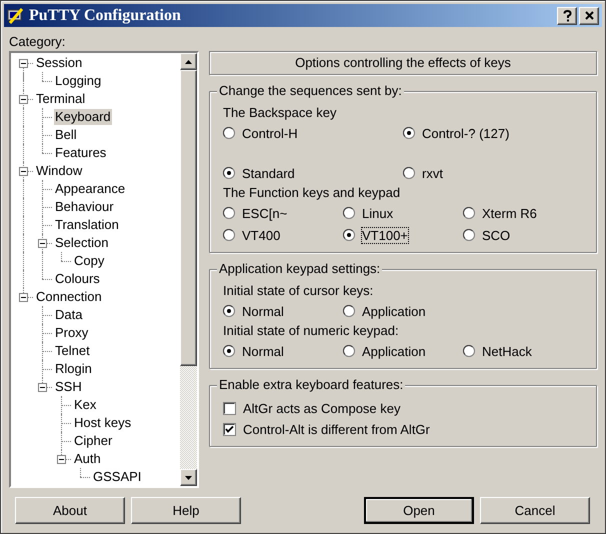 This screenshot has width=606, height=534. I want to click on tree-item: Appearance, so click(90, 189).